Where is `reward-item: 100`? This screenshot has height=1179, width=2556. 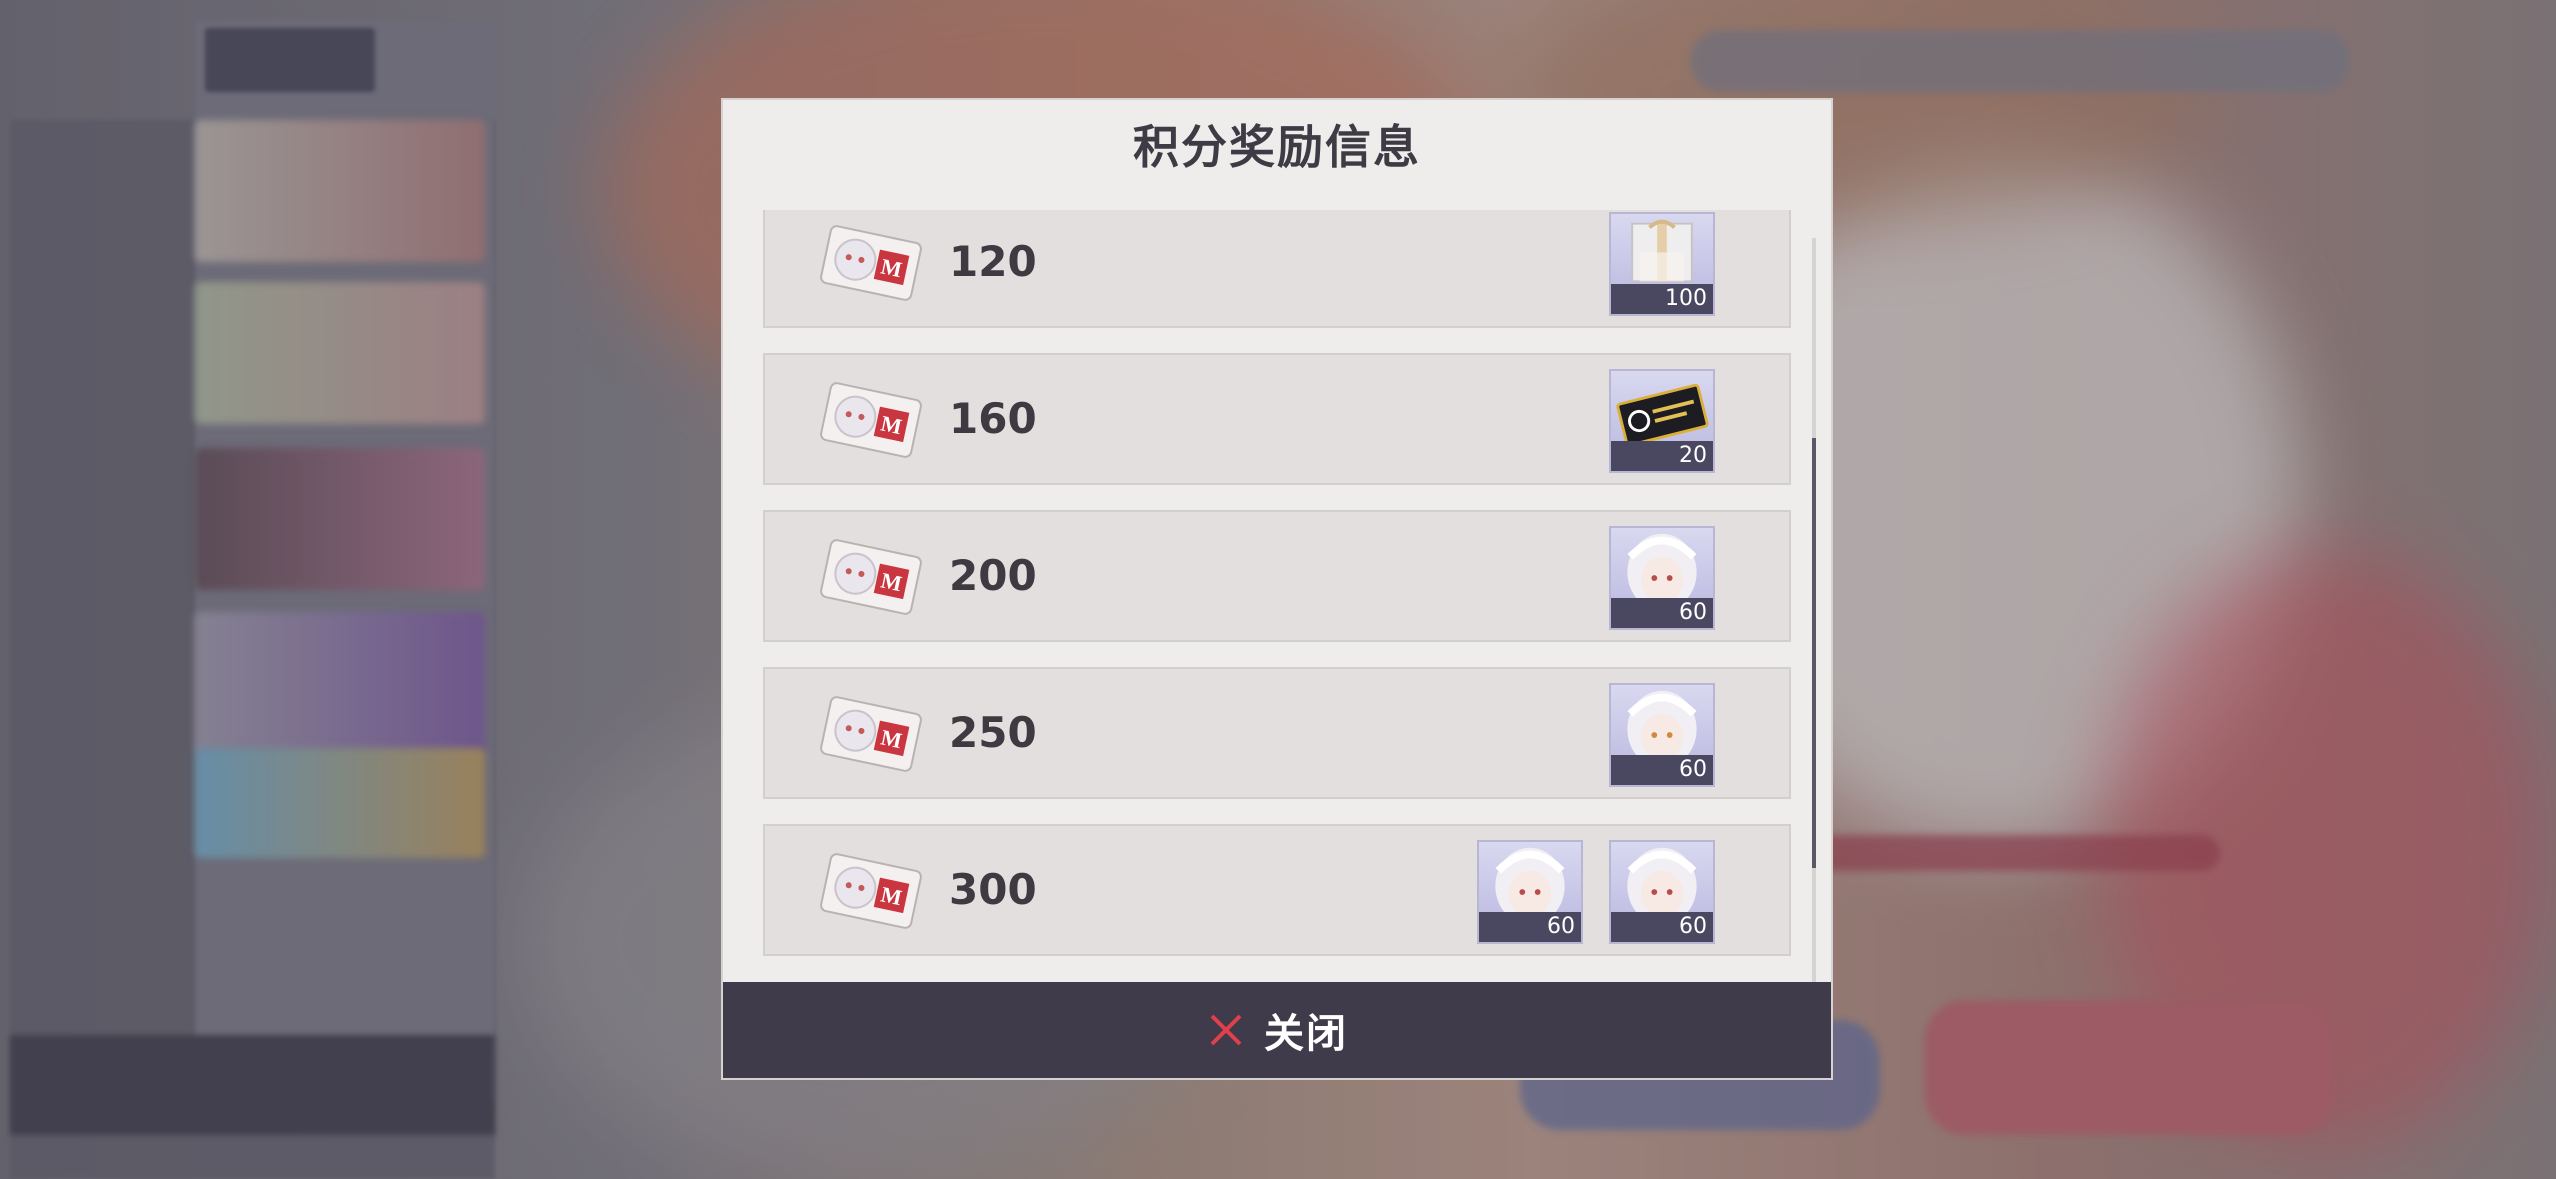
reward-item: 100 is located at coordinates (1662, 264).